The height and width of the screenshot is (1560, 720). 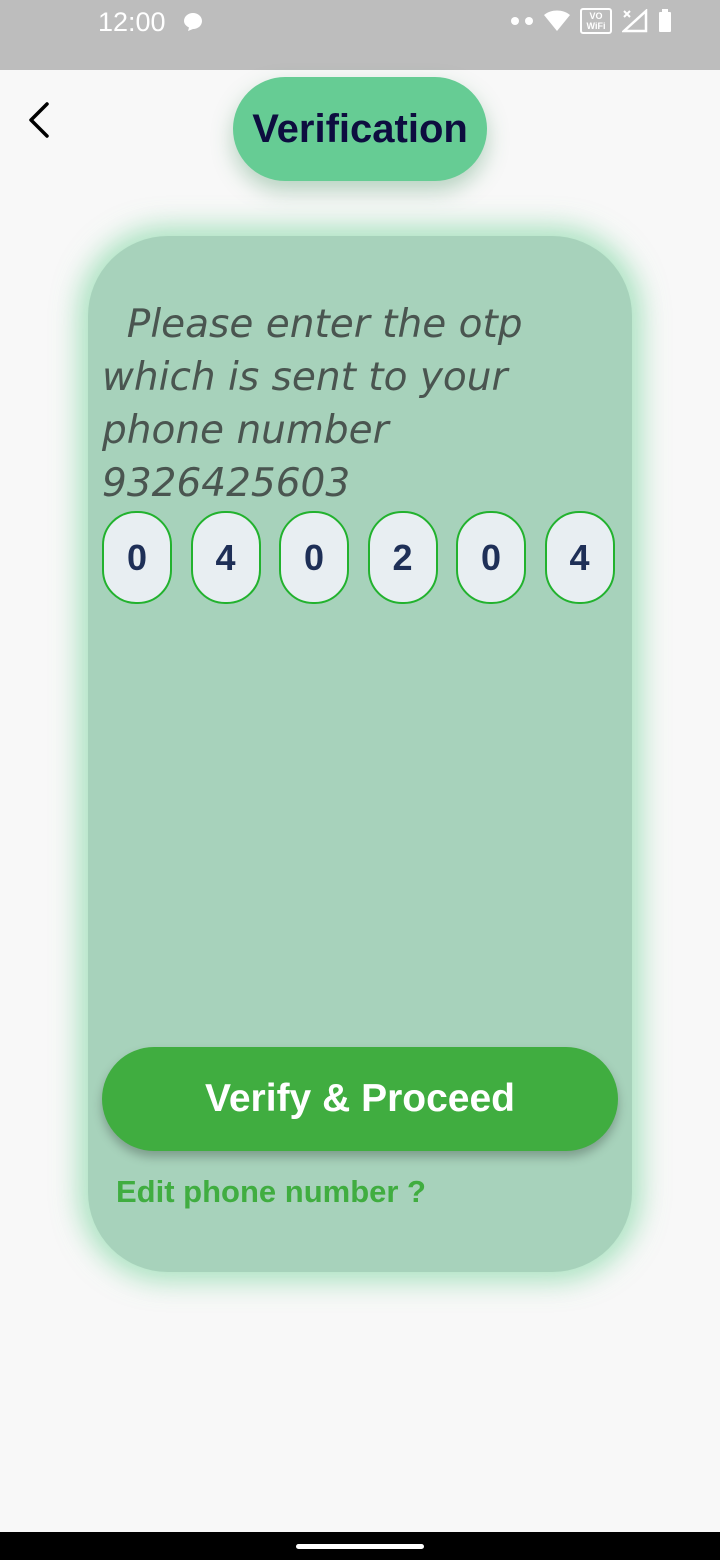 I want to click on otp-digit-6: 4, so click(x=579, y=557).